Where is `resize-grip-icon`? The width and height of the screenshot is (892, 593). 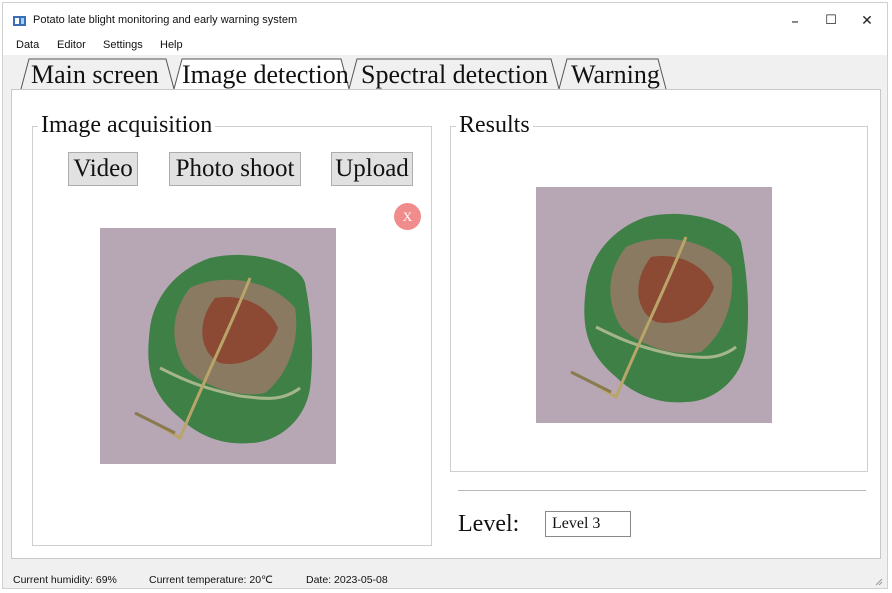
resize-grip-icon is located at coordinates (878, 581).